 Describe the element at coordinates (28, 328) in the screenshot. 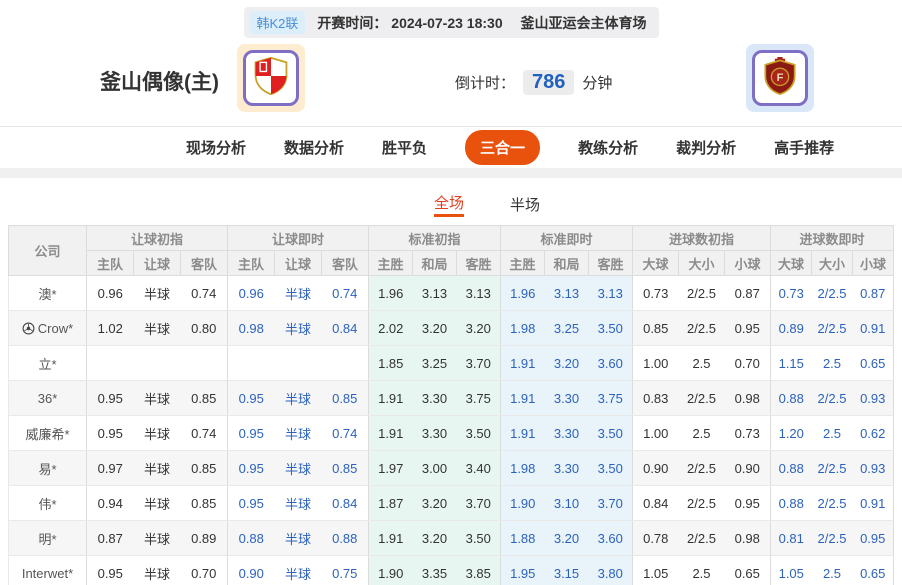

I see `soccer-ball-icon` at that location.